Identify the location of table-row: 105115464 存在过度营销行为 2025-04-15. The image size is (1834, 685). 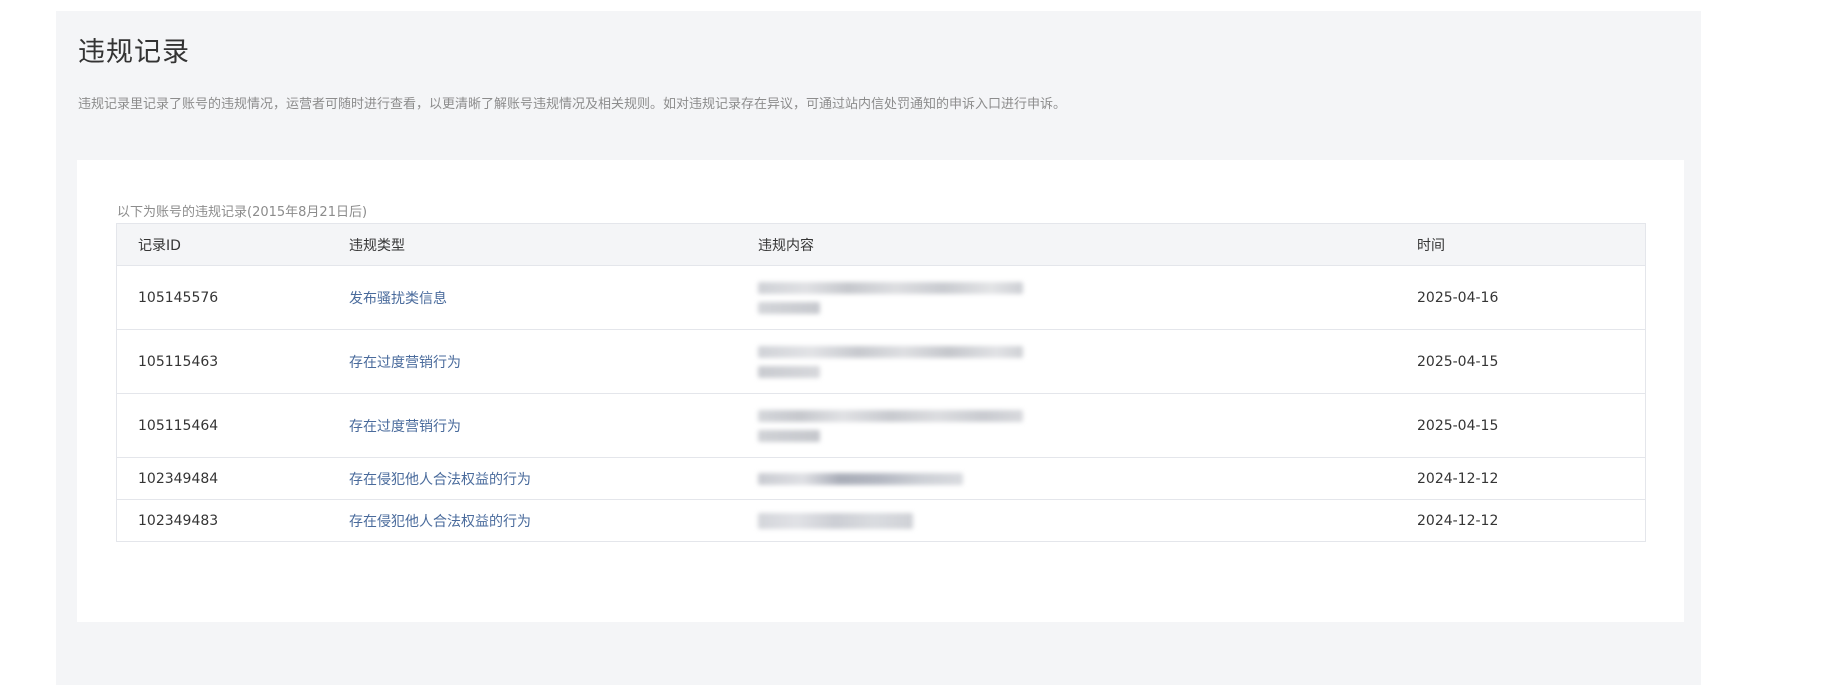
(881, 425).